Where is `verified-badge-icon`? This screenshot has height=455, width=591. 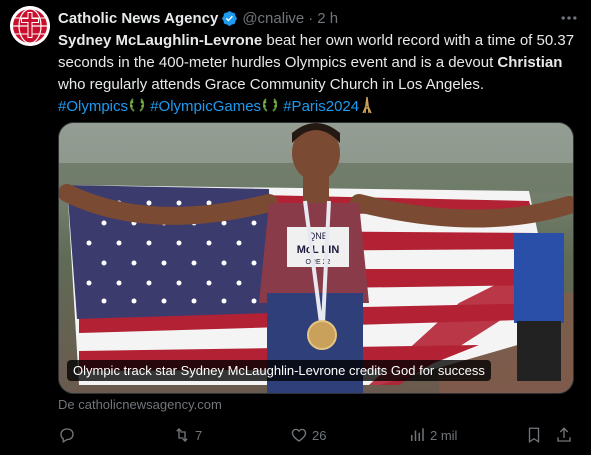
verified-badge-icon is located at coordinates (229, 18).